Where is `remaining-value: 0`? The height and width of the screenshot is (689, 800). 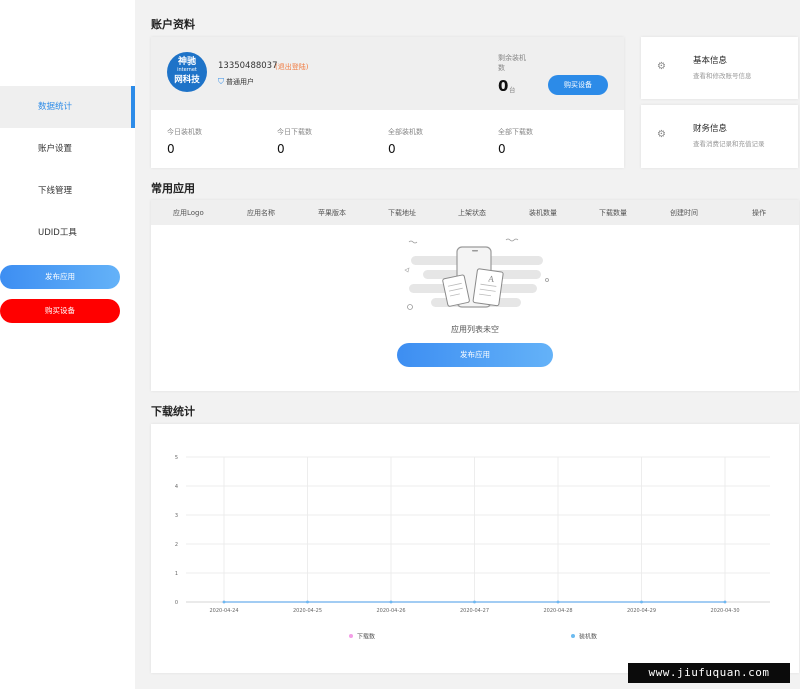
remaining-value: 0 is located at coordinates (503, 86).